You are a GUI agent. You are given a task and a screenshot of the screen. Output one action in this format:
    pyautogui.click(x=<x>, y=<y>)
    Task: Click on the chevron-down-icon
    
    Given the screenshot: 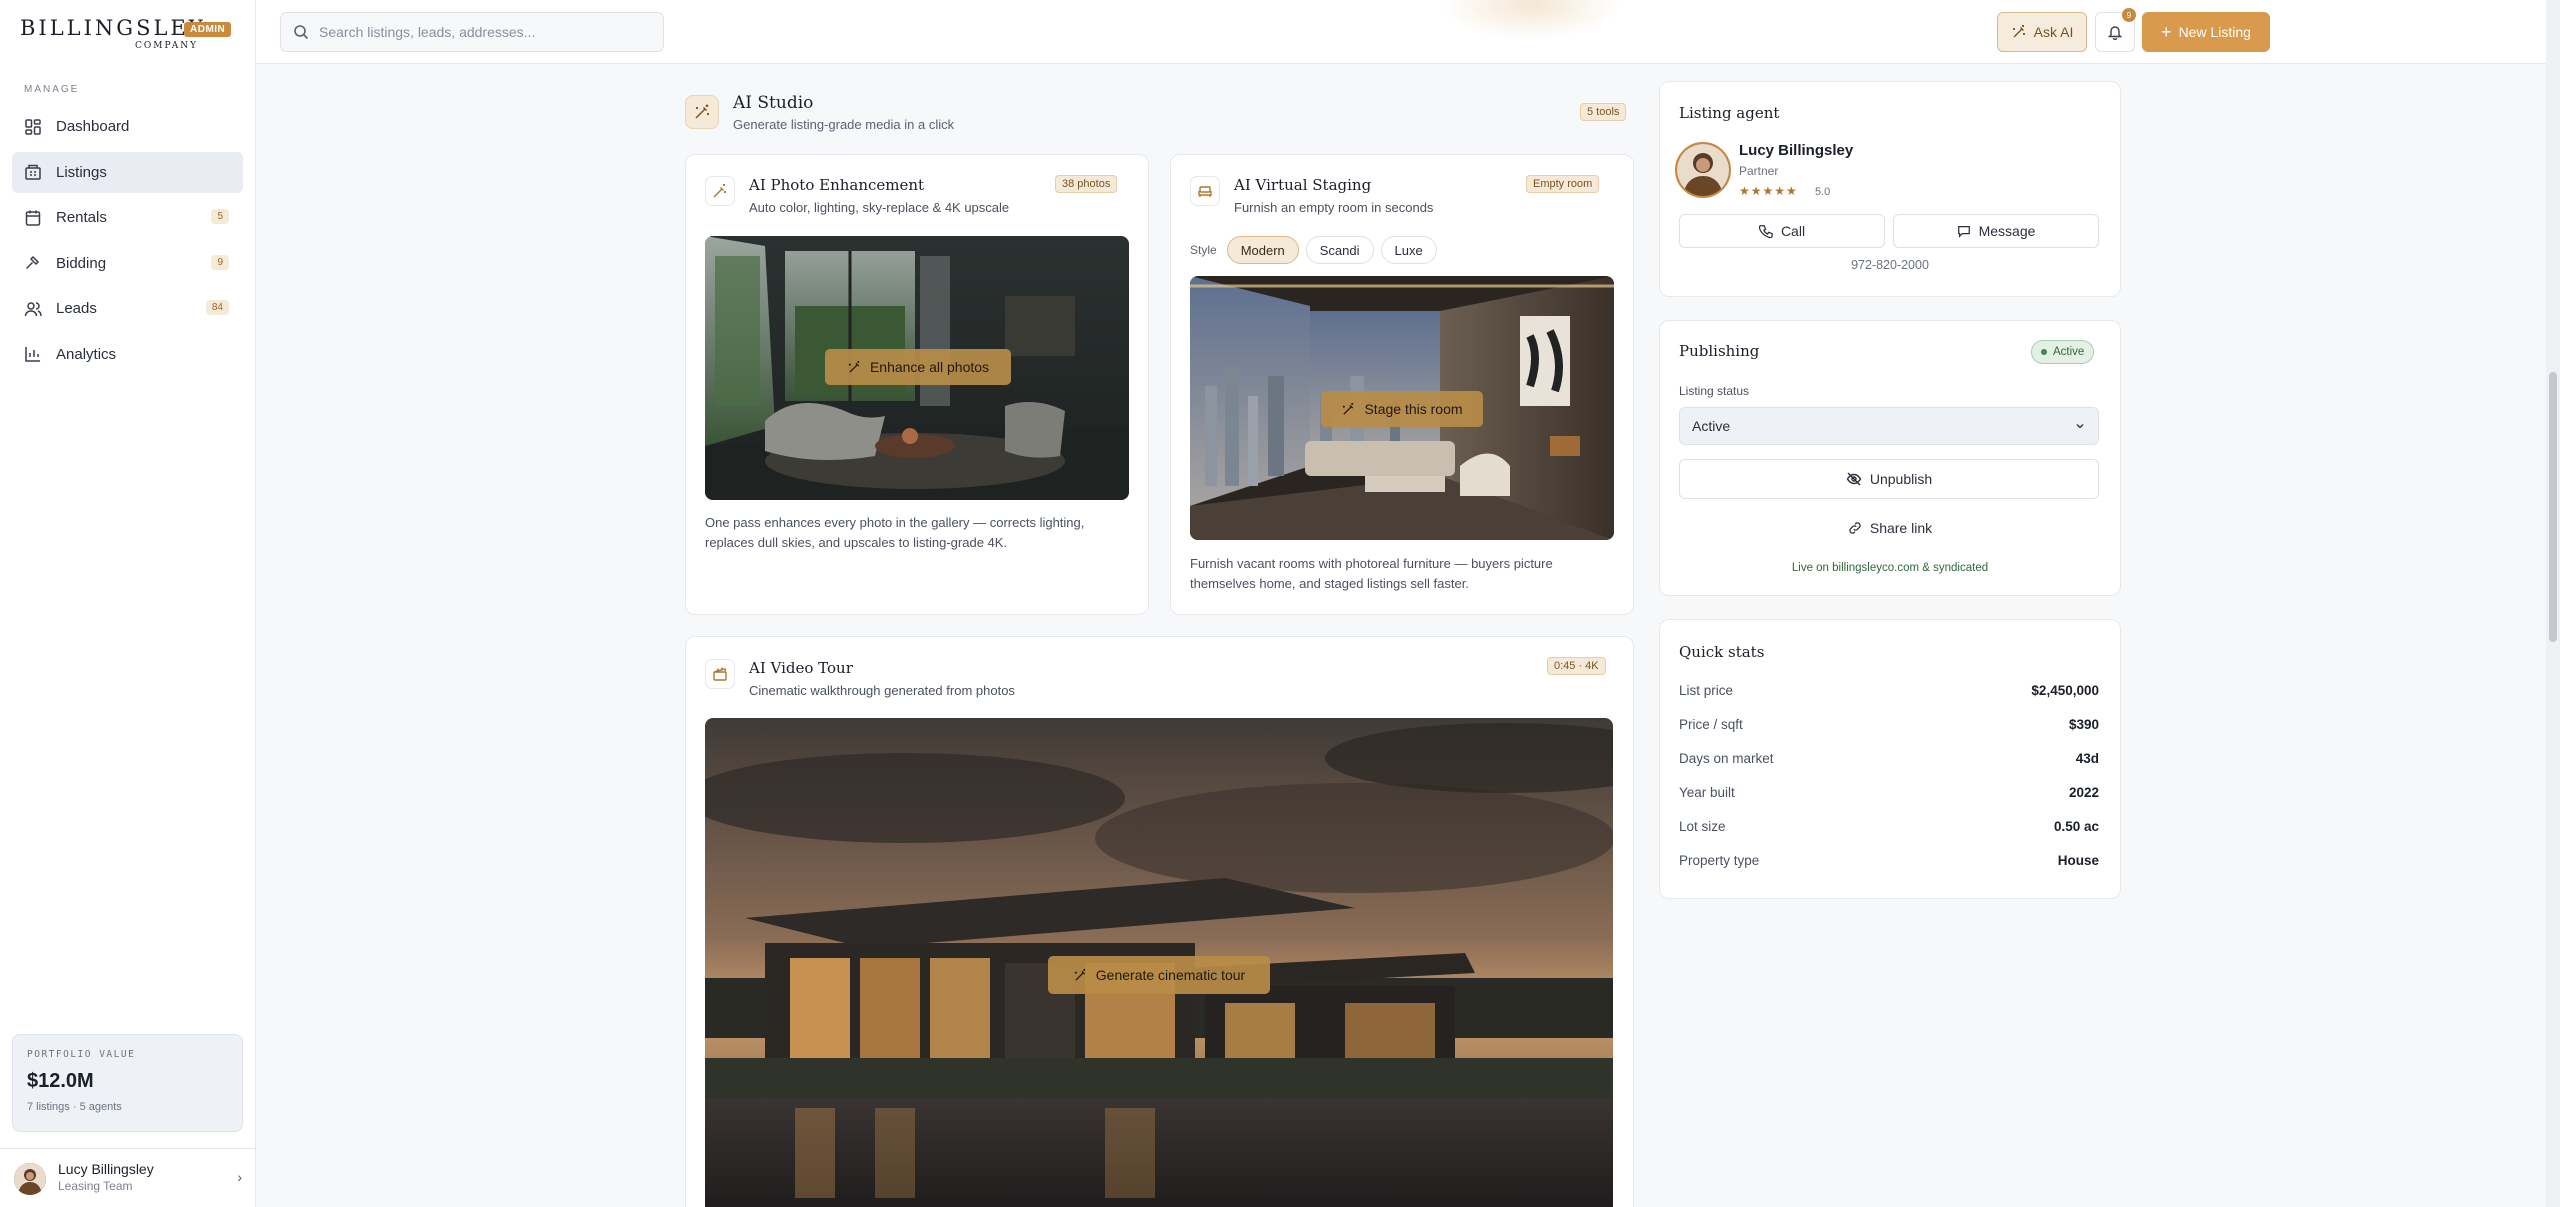 What is the action you would take?
    pyautogui.click(x=2080, y=426)
    